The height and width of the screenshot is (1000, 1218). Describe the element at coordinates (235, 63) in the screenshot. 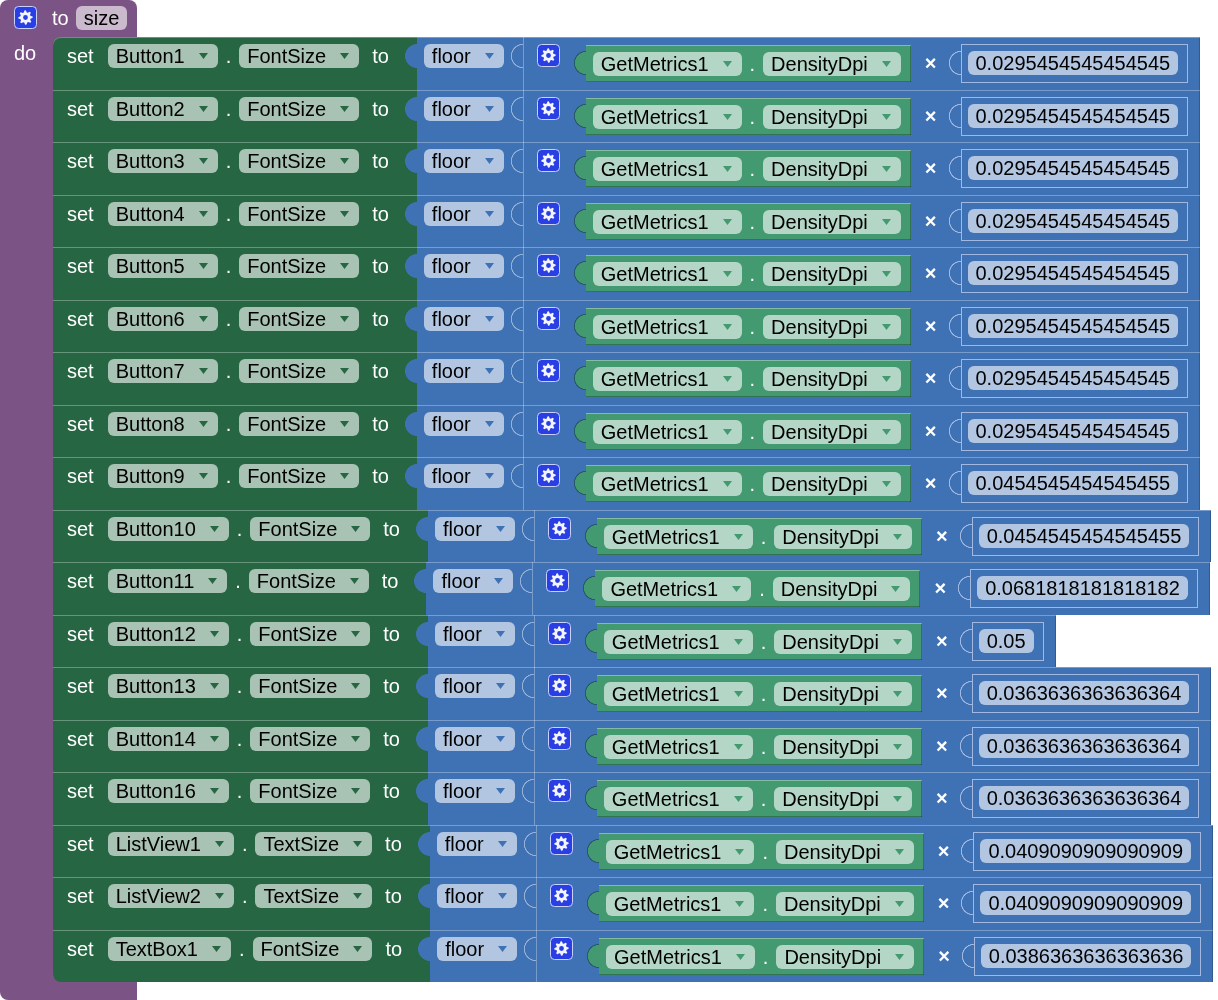

I see `setter-block: set Button1 . FontSize to` at that location.